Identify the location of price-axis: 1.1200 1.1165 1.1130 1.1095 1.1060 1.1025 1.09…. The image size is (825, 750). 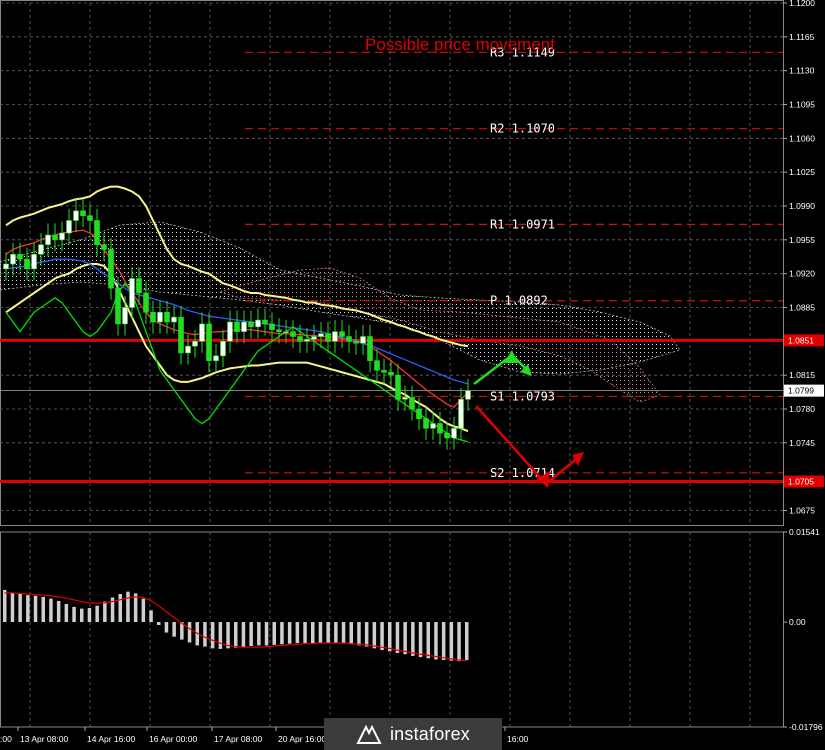
(803, 258).